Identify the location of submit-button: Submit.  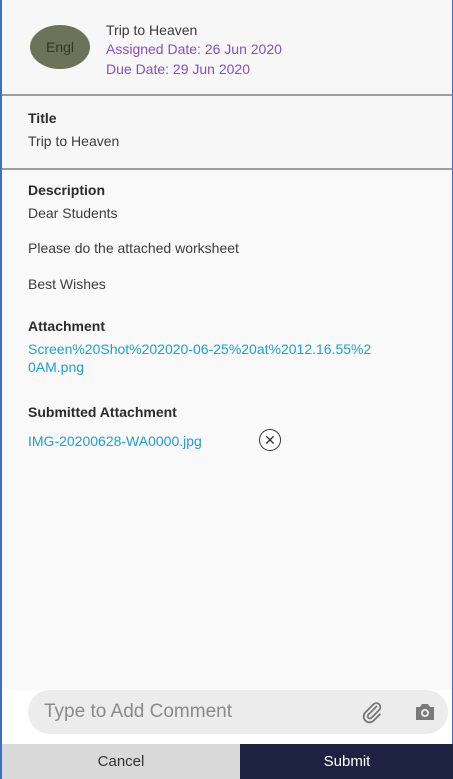
(346, 761).